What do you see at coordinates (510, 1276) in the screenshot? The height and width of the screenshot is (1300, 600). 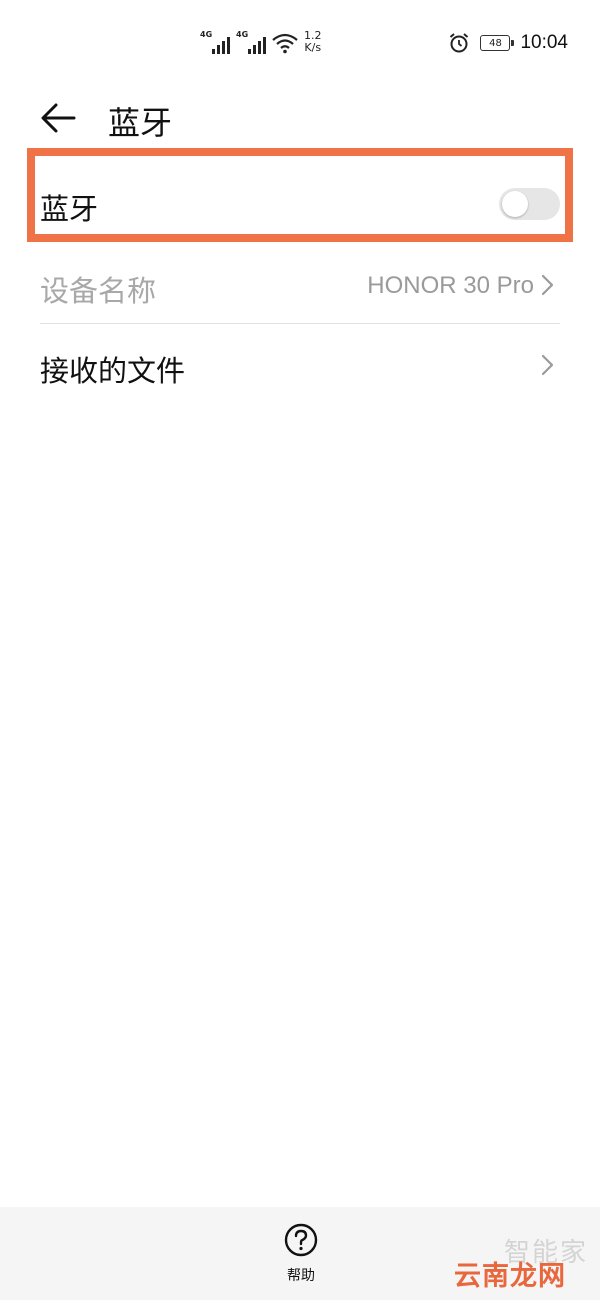 I see `watermark-line2: 云南龙网` at bounding box center [510, 1276].